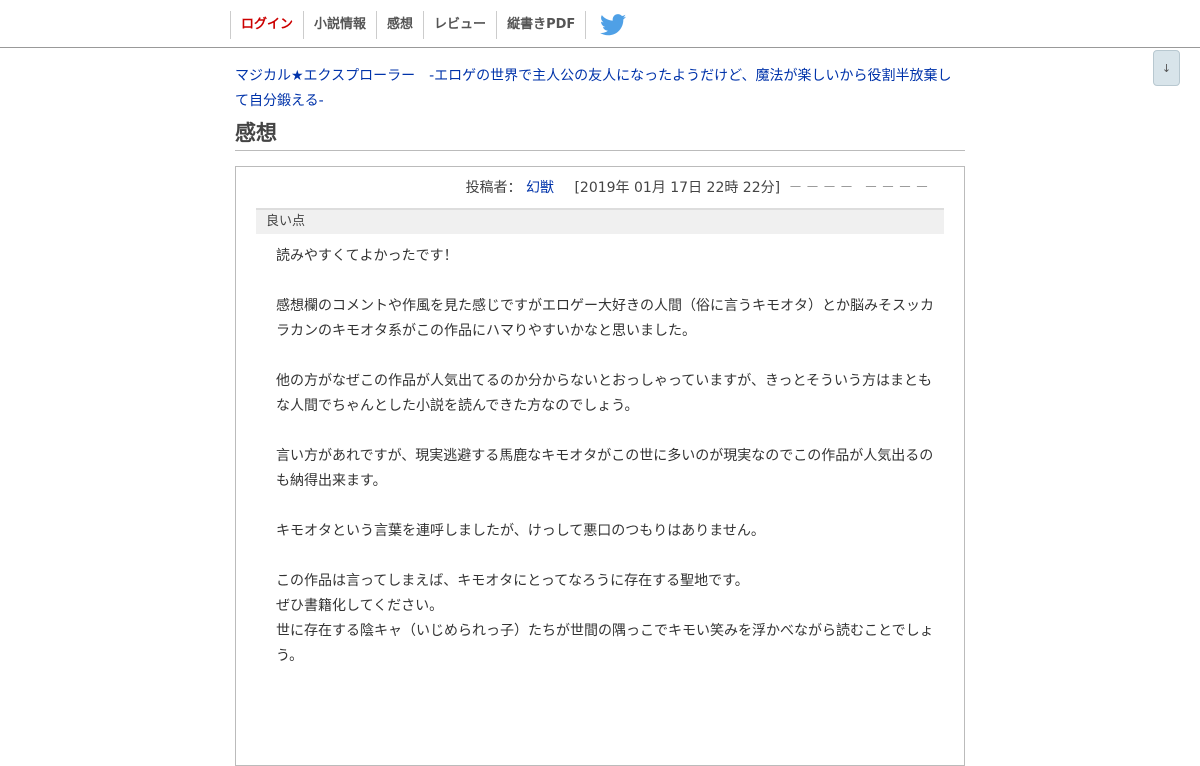  Describe the element at coordinates (367, 256) in the screenshot. I see `review-line: 読みやすくてよかったです！` at that location.